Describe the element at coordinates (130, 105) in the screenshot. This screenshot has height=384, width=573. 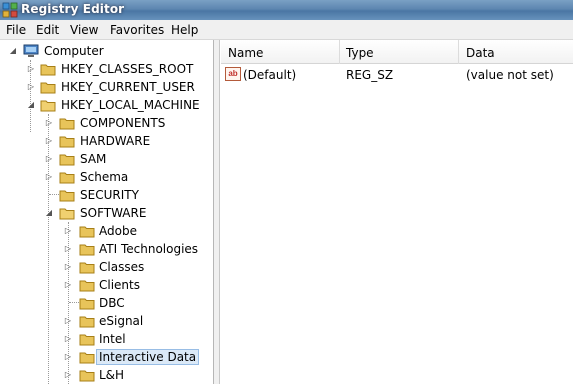
I see `tree-node-label: HKEY_LOCAL_MACHINE` at that location.